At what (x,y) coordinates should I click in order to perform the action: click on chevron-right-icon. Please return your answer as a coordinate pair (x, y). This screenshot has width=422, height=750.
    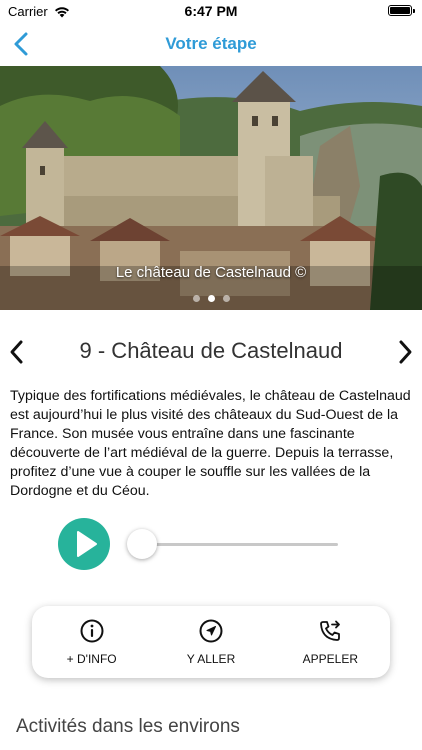
    Looking at the image, I should click on (405, 352).